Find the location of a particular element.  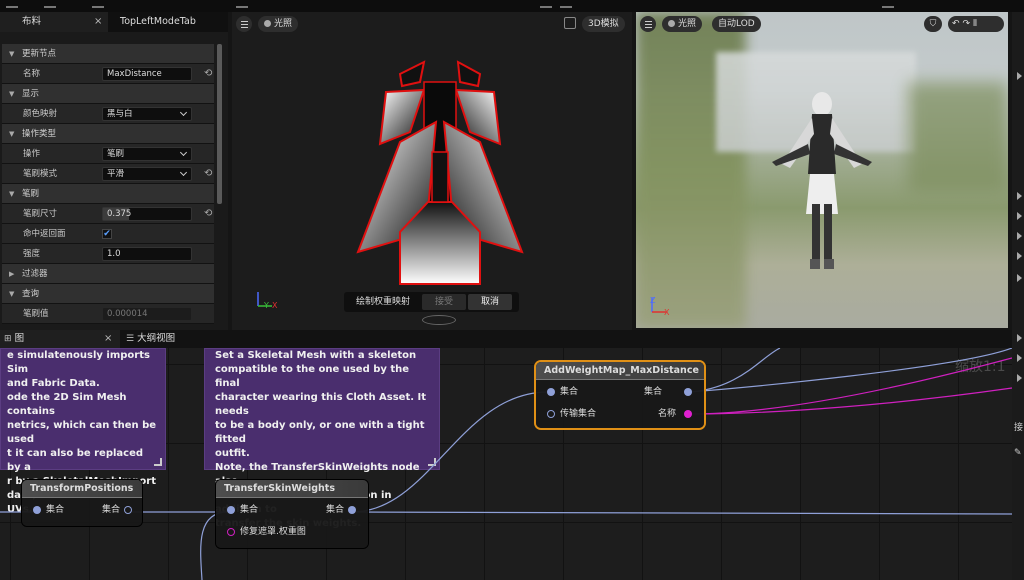

category-header: ▶ 过滤器 is located at coordinates (108, 274).